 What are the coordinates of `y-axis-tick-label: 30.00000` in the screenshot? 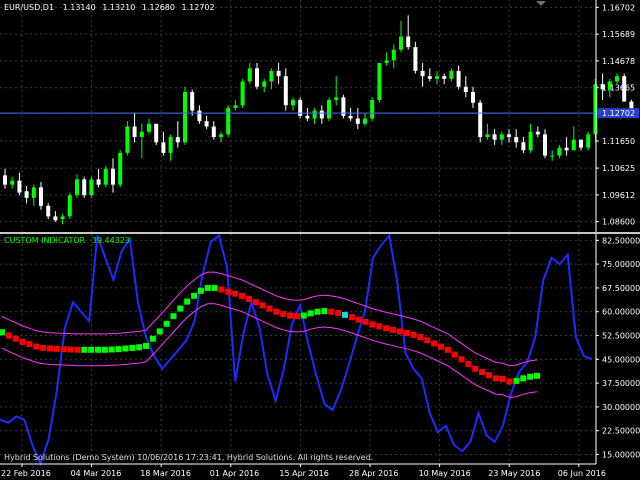 It's located at (621, 407).